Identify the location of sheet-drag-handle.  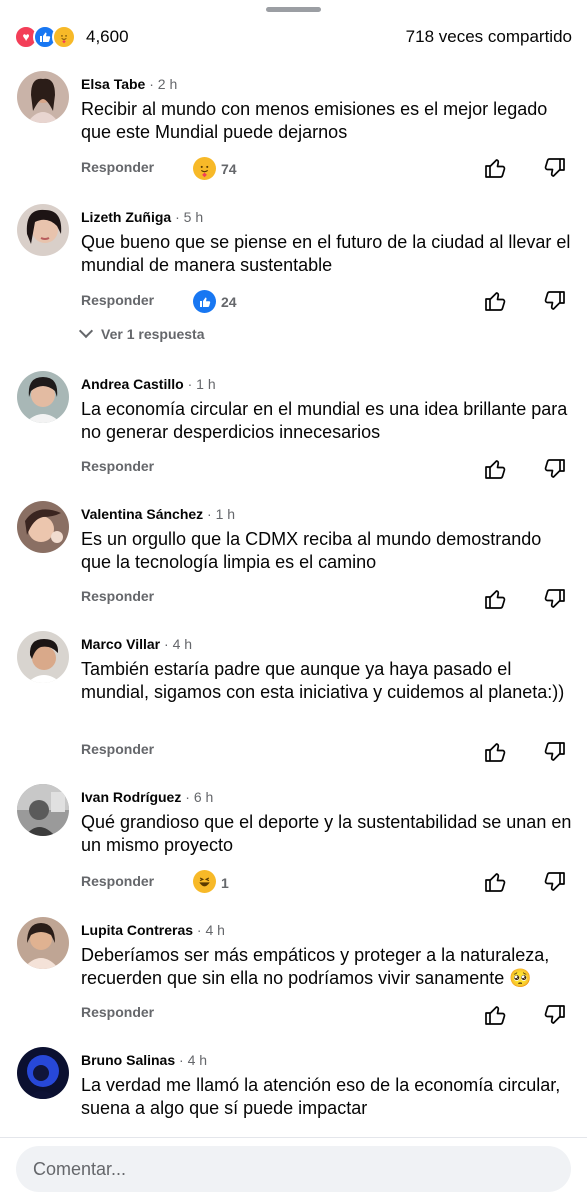
(293, 9).